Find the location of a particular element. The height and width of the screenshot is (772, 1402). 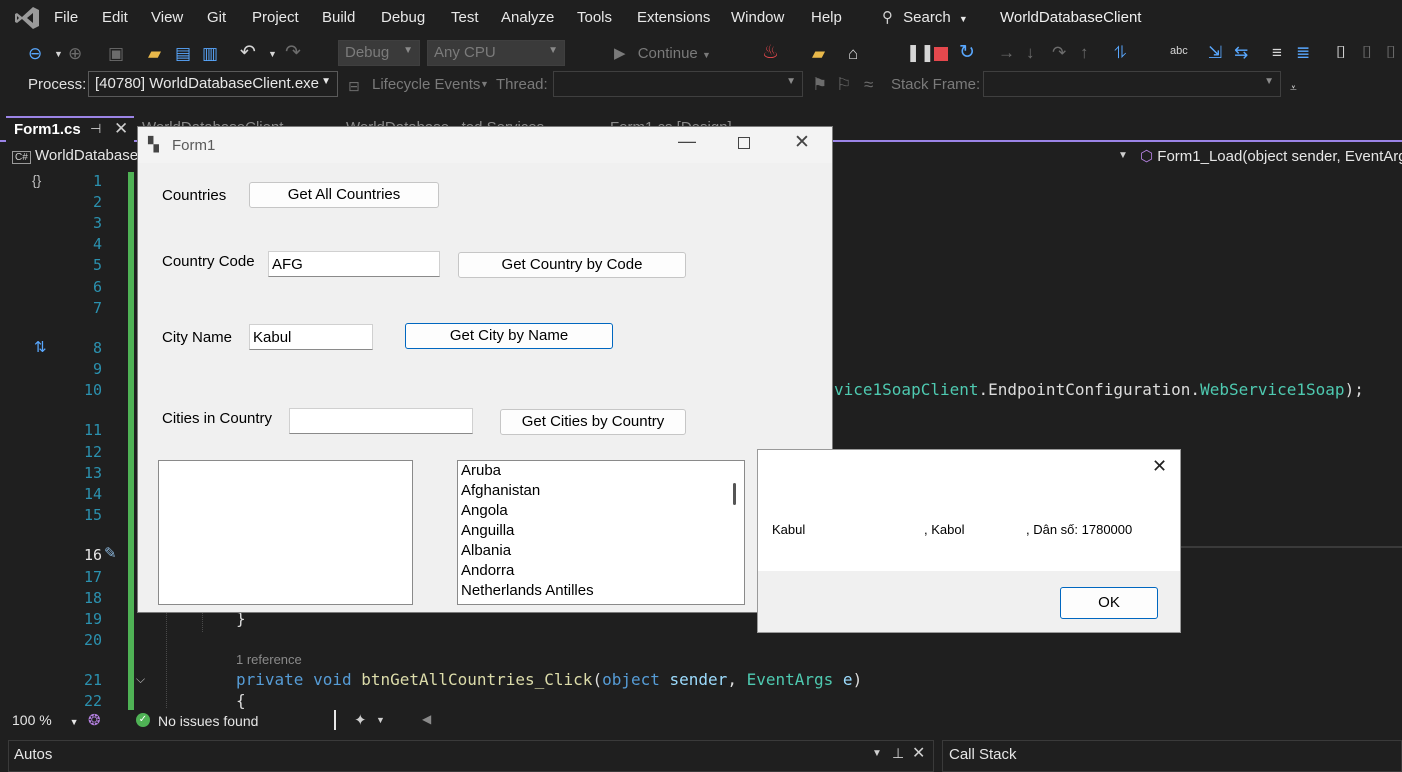

copilot-icon: ❂ is located at coordinates (94, 720).